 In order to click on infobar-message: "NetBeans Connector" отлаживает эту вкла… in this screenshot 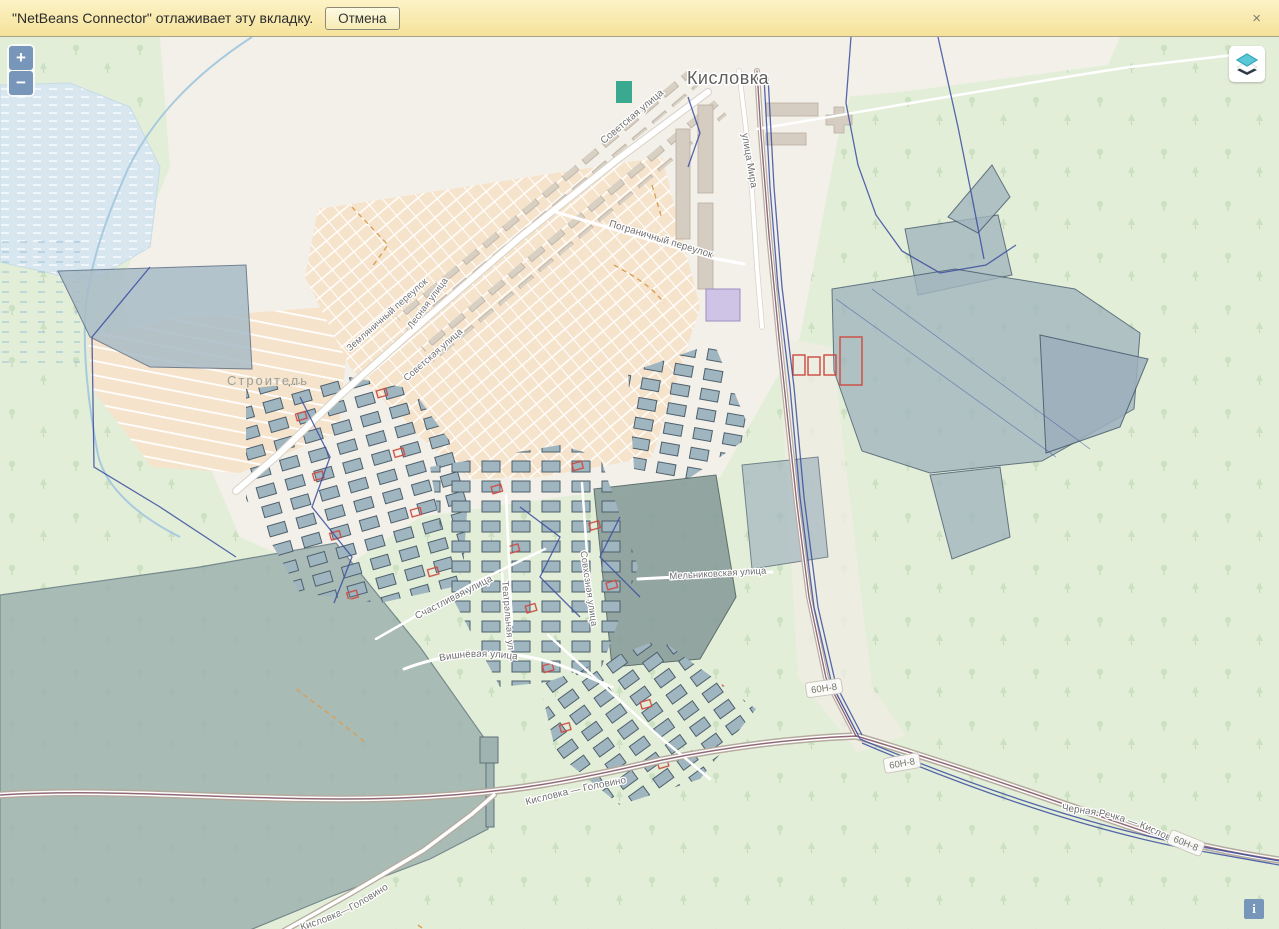, I will do `click(163, 18)`.